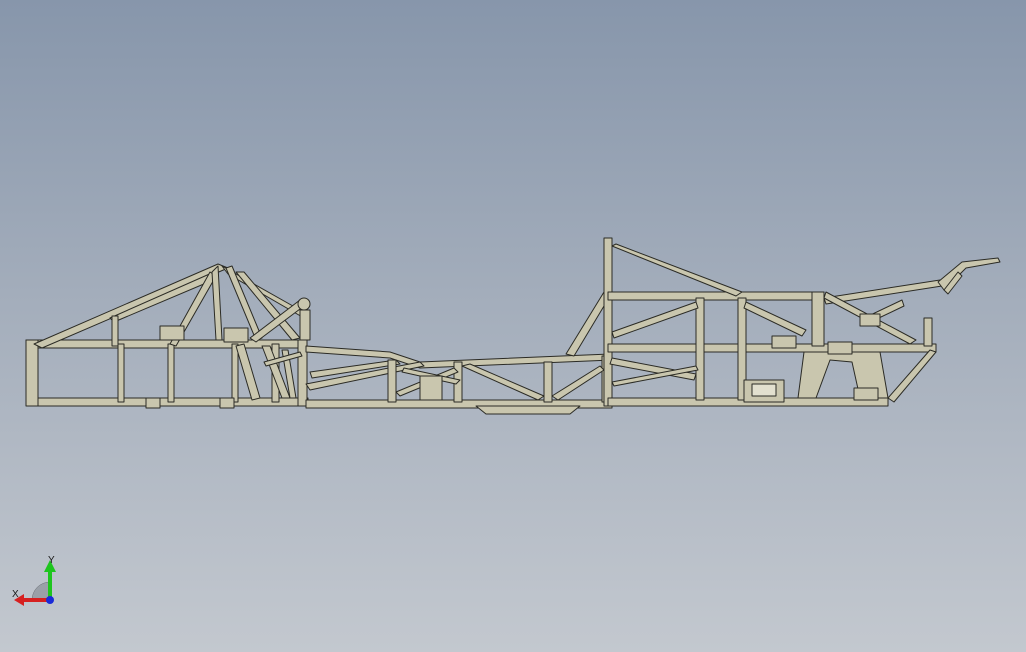  I want to click on coordinate-triad-icon, so click(35, 583).